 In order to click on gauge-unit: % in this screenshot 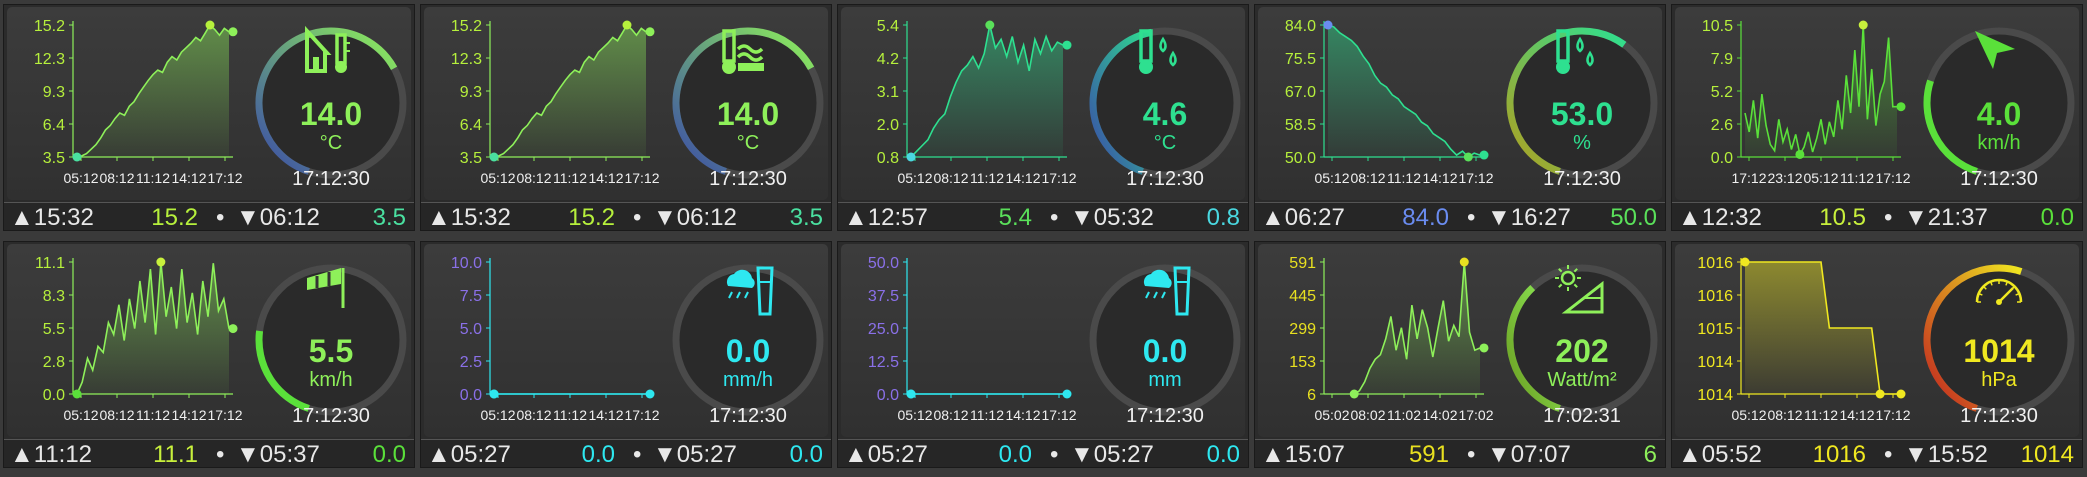, I will do `click(1582, 143)`.